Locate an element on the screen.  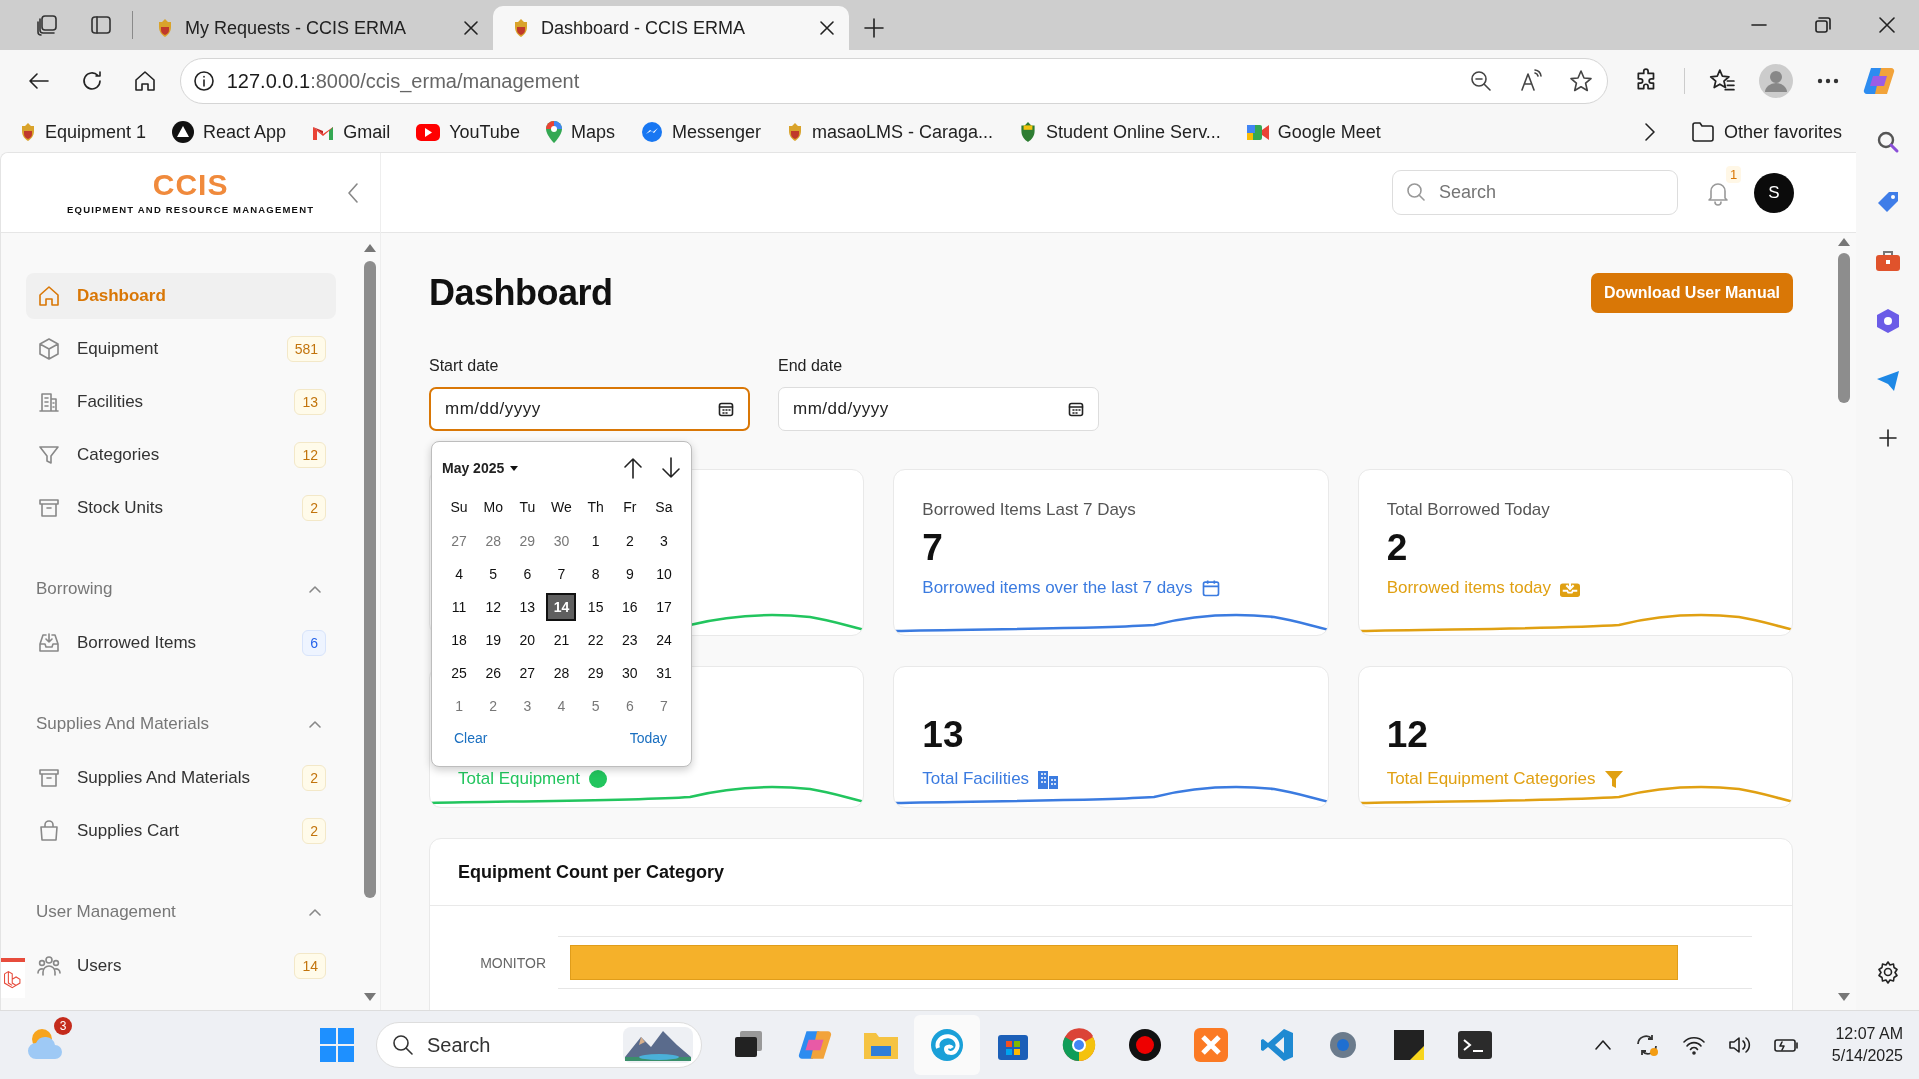
calendar-day: 25 is located at coordinates (459, 672).